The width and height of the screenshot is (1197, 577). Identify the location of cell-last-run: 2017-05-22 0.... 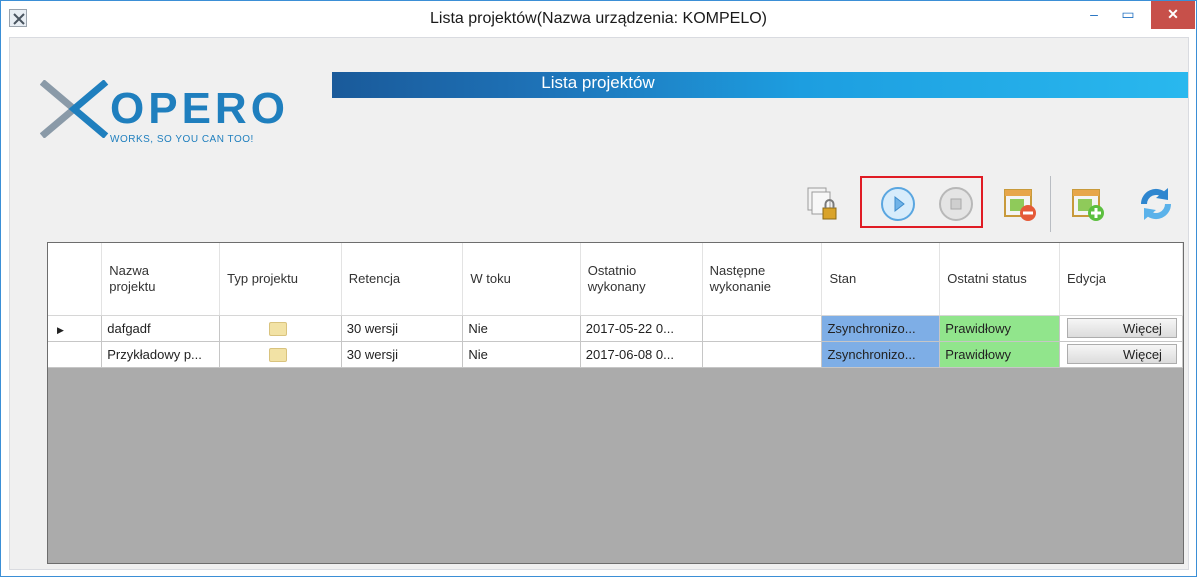
(641, 328).